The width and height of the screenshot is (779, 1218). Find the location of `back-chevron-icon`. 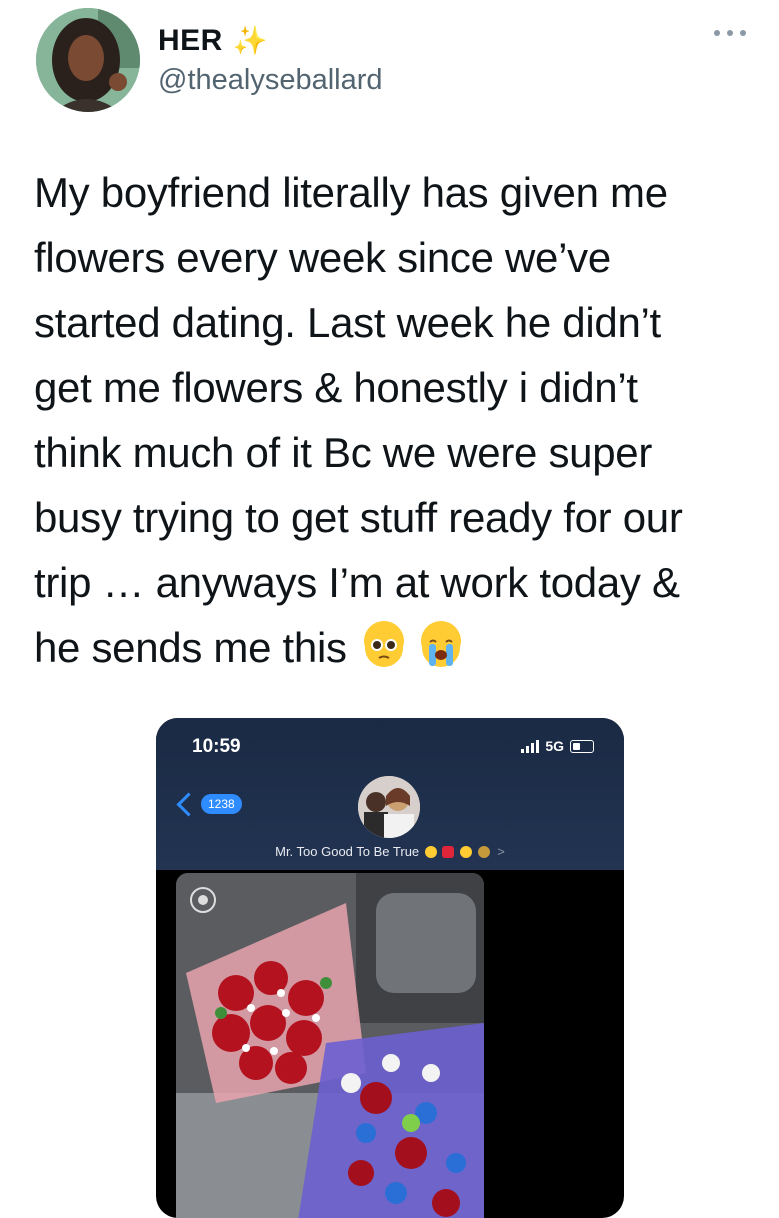

back-chevron-icon is located at coordinates (188, 804).